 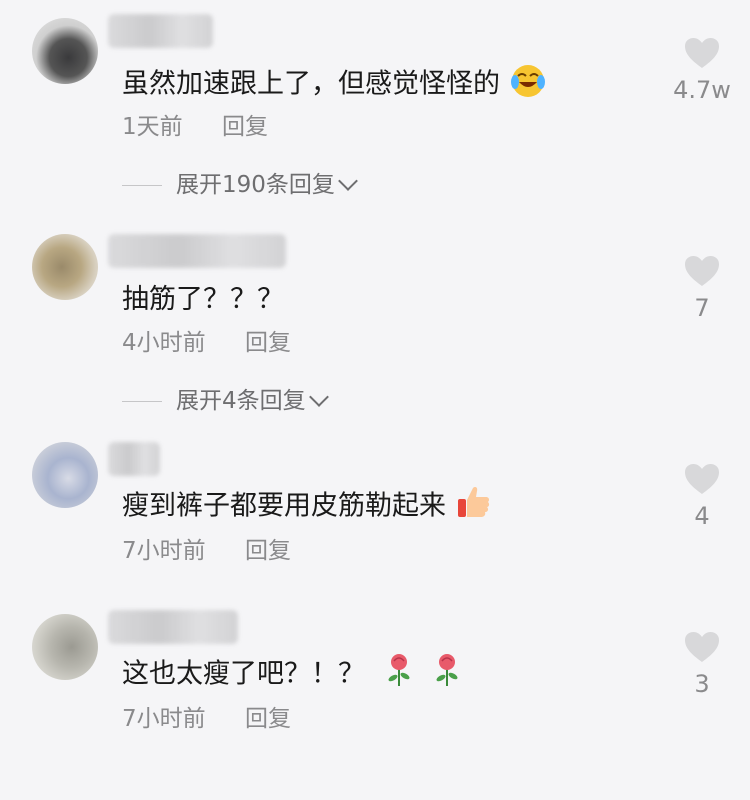 What do you see at coordinates (152, 127) in the screenshot?
I see `comment-time: 1天前` at bounding box center [152, 127].